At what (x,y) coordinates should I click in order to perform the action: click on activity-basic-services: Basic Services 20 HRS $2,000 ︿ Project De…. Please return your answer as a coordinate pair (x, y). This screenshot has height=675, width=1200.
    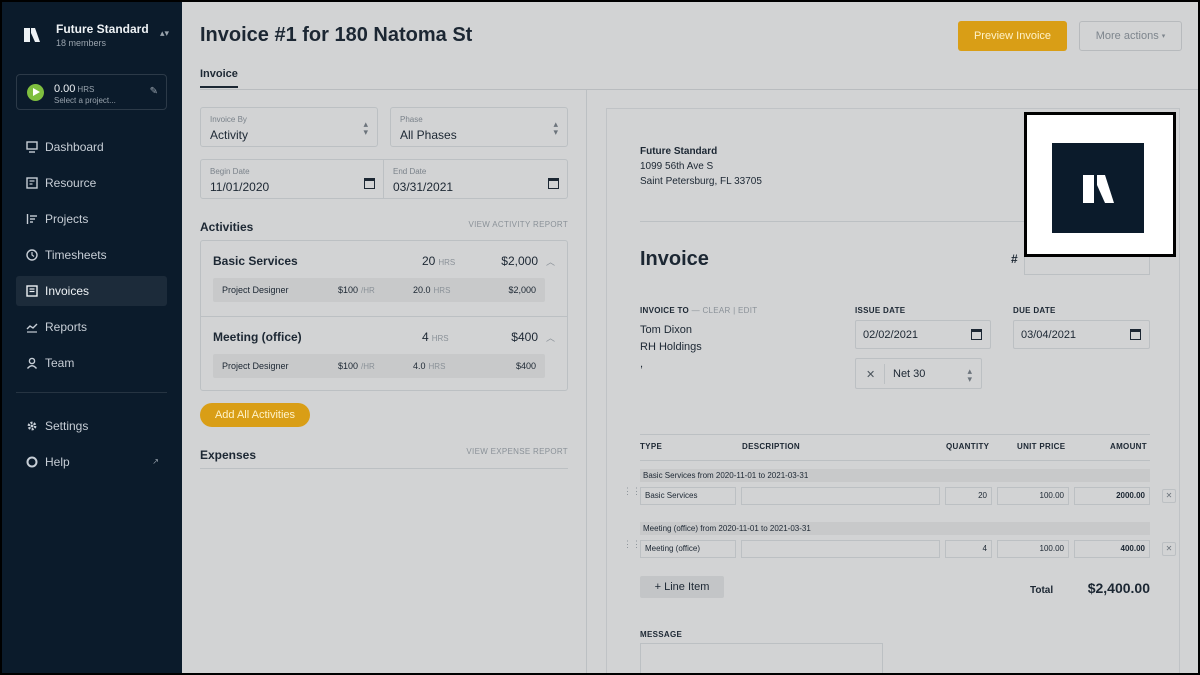
    Looking at the image, I should click on (384, 278).